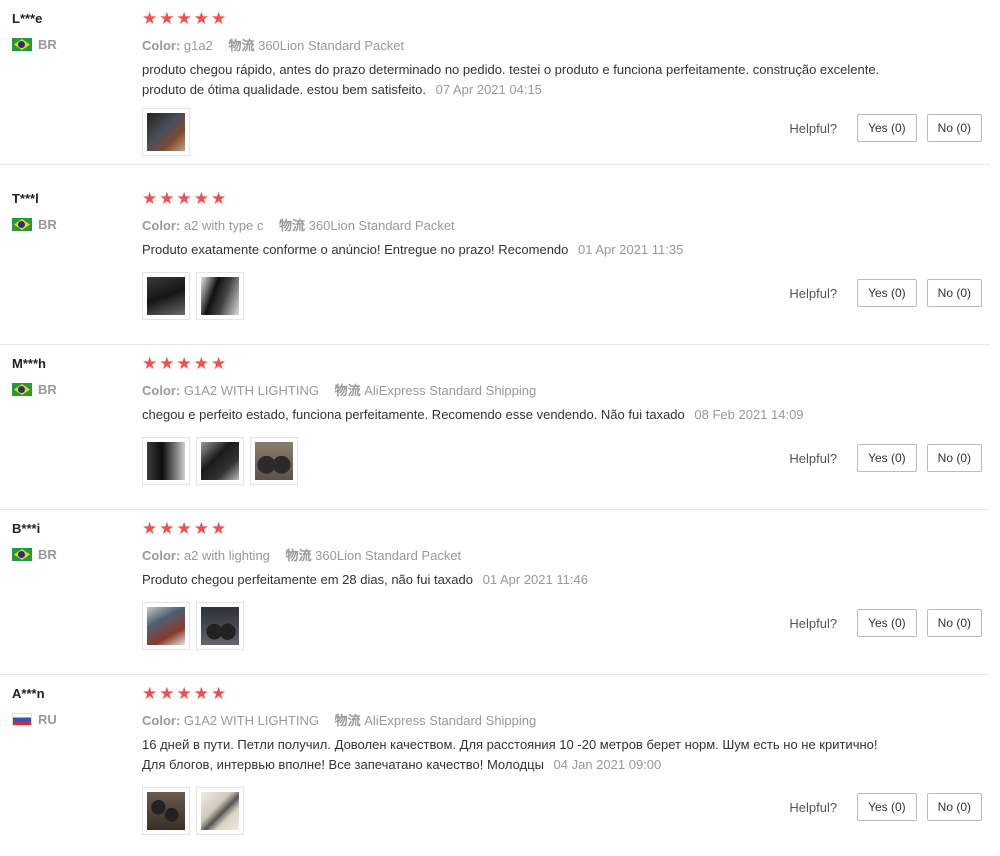 The image size is (1000, 856). What do you see at coordinates (226, 555) in the screenshot?
I see `color-value: a2 with lighting` at bounding box center [226, 555].